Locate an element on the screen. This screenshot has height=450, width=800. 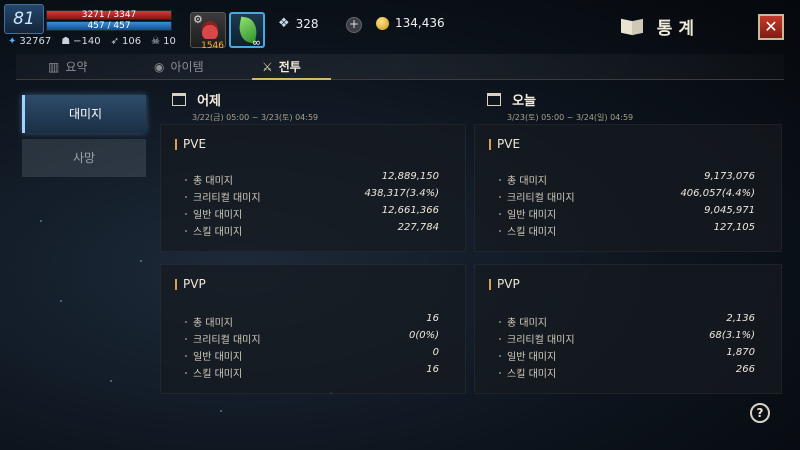
stat-c: ☠ 10 is located at coordinates (163, 41).